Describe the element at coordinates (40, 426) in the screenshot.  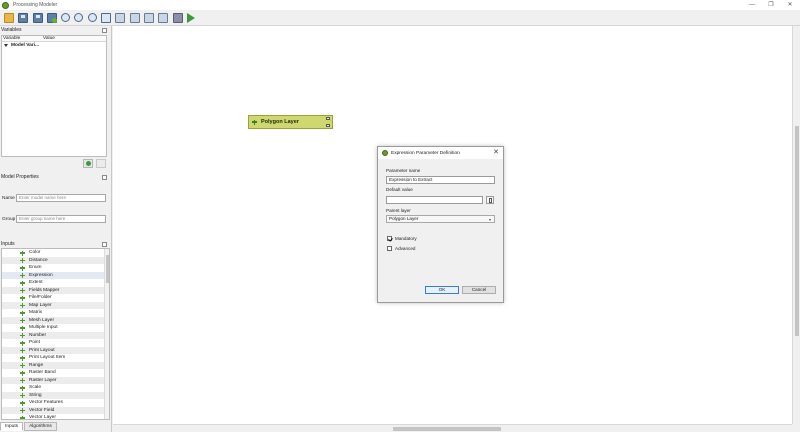
I see `tab-algorithms: Algorithms` at that location.